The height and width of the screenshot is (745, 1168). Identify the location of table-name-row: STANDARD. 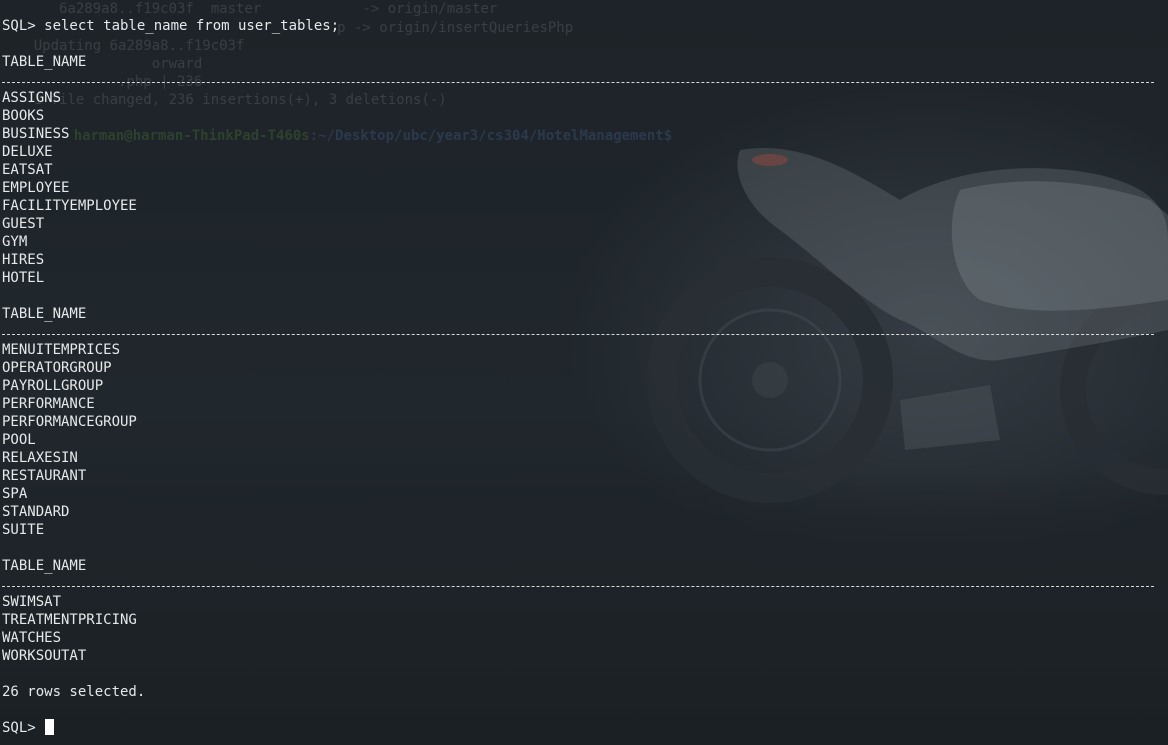
(36, 512).